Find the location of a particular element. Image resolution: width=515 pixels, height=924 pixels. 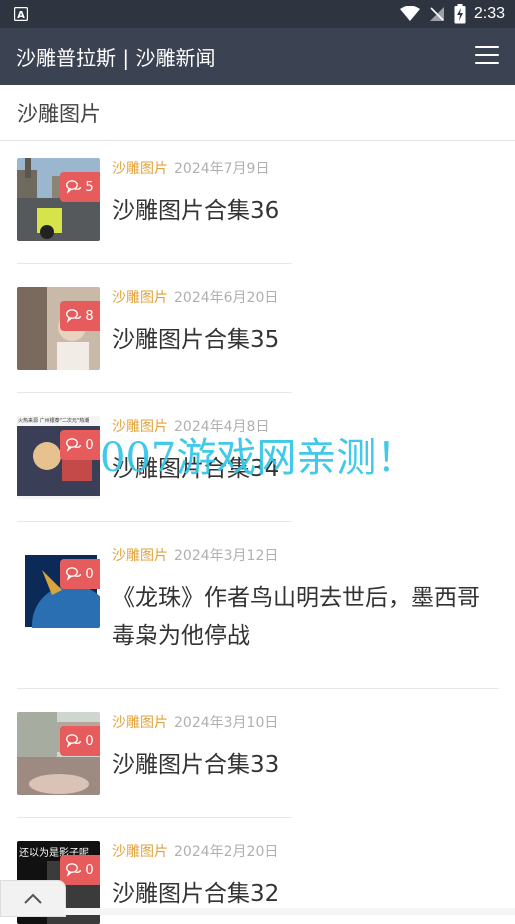

hamburger-menu-icon is located at coordinates (487, 56).